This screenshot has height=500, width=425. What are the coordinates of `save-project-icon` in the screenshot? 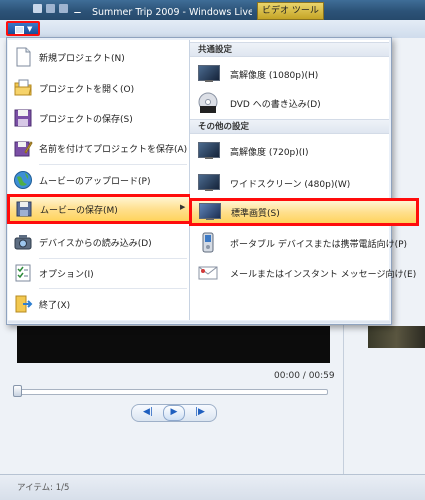 It's located at (23, 118).